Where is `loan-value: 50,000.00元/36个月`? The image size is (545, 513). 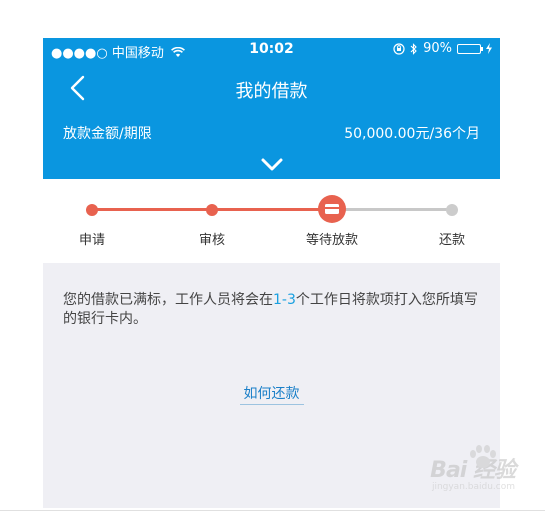
loan-value: 50,000.00元/36个月 is located at coordinates (412, 134).